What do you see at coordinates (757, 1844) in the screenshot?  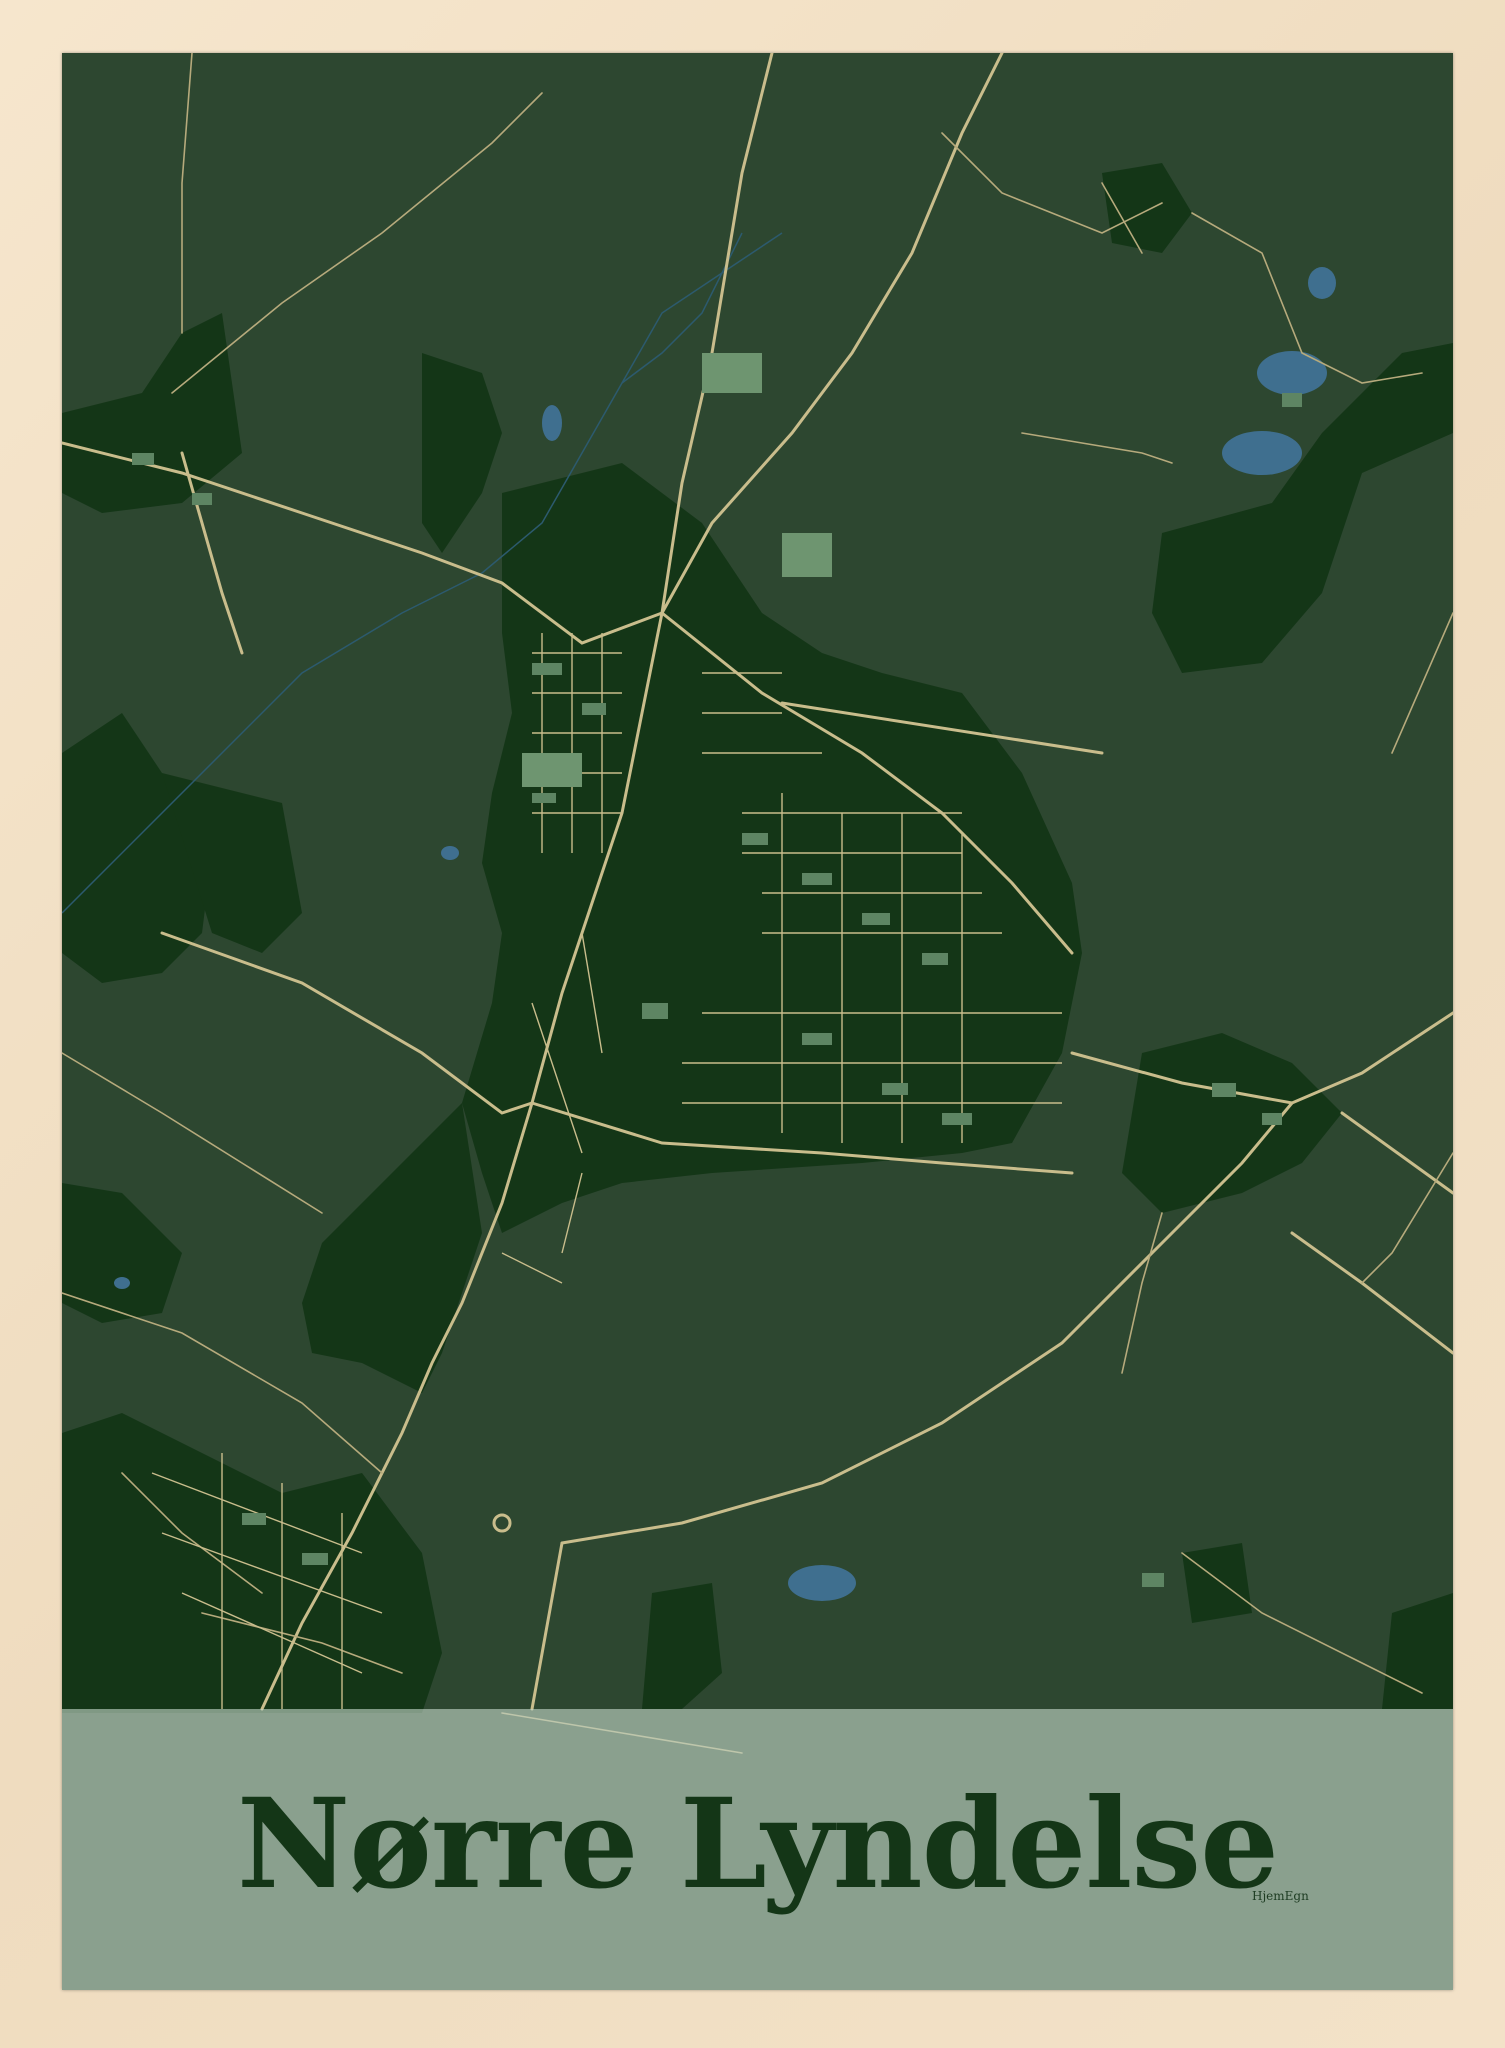 I see `place-name-title: Nørre Lyndelse` at bounding box center [757, 1844].